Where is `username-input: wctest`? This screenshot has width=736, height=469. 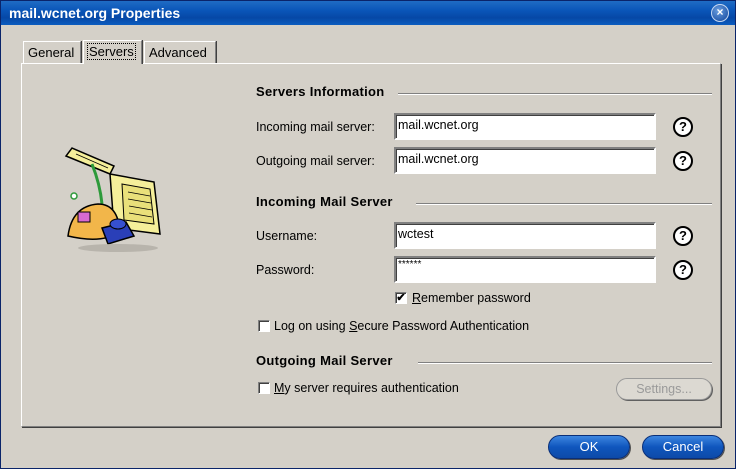
username-input: wctest is located at coordinates (525, 235).